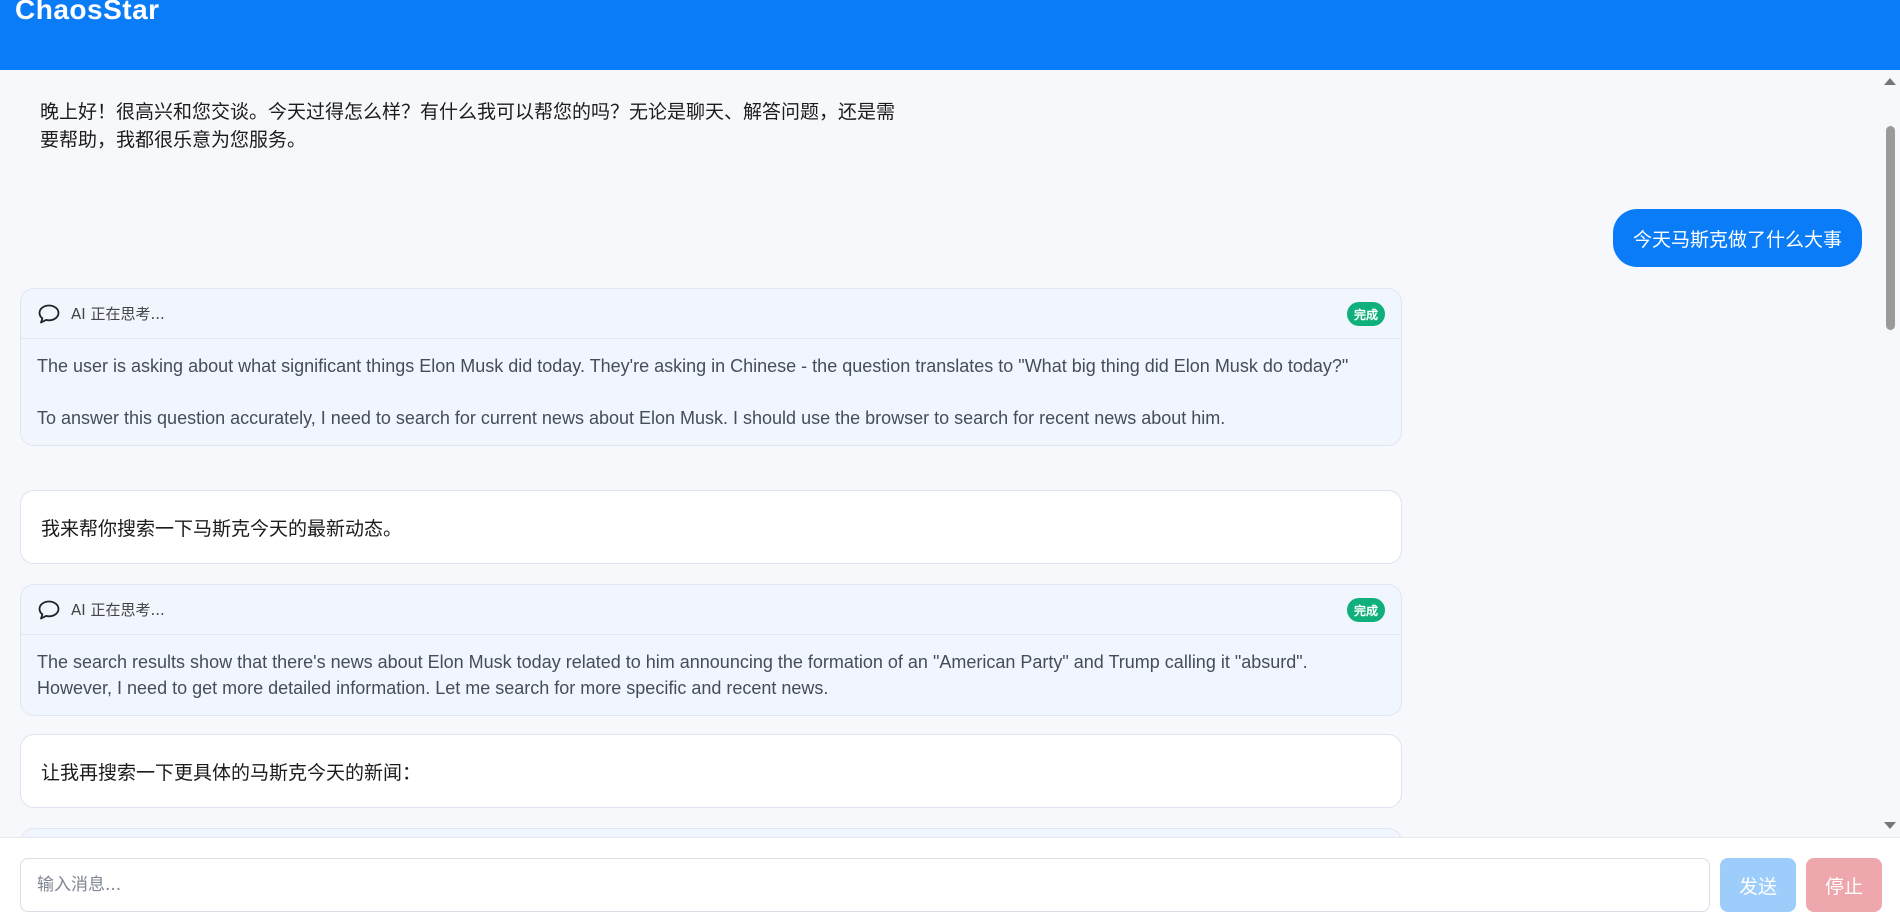 The image size is (1900, 918). I want to click on app-header: ChaosStar, so click(950, 35).